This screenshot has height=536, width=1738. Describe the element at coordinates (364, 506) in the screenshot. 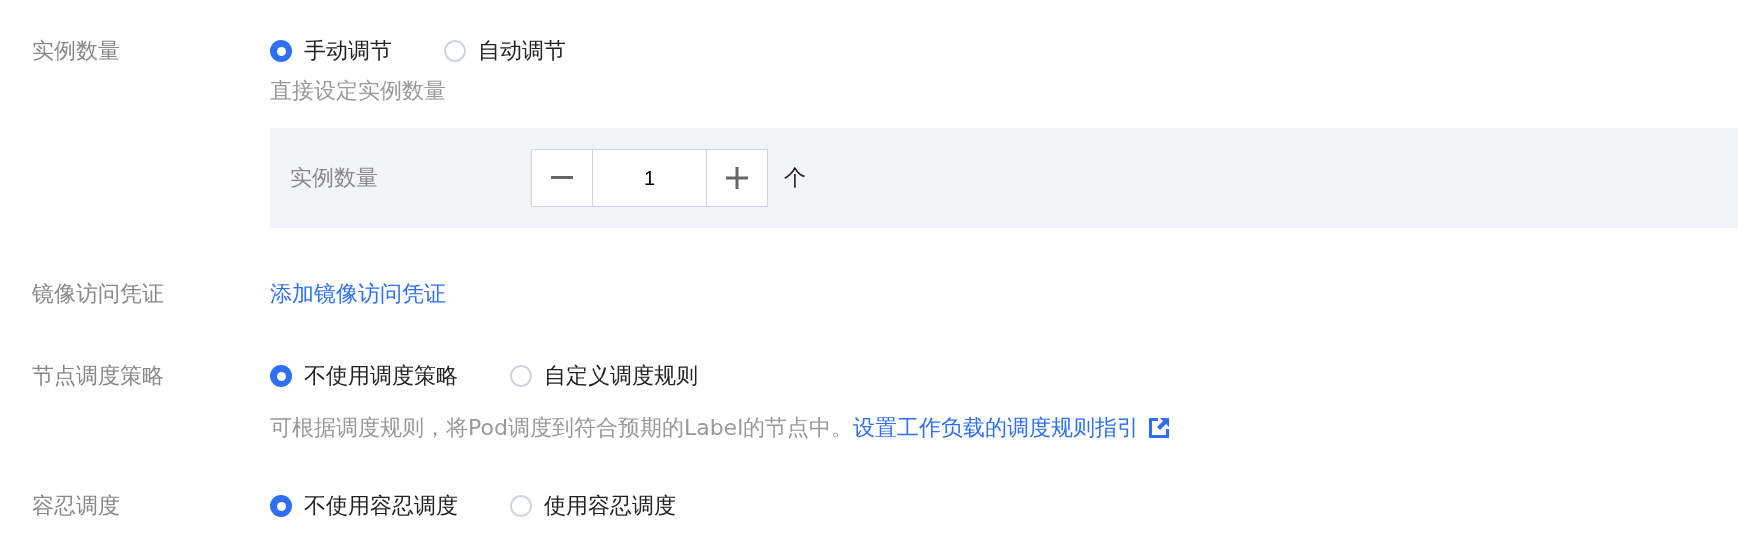

I see `radio-option: 不使用容忍调度` at that location.